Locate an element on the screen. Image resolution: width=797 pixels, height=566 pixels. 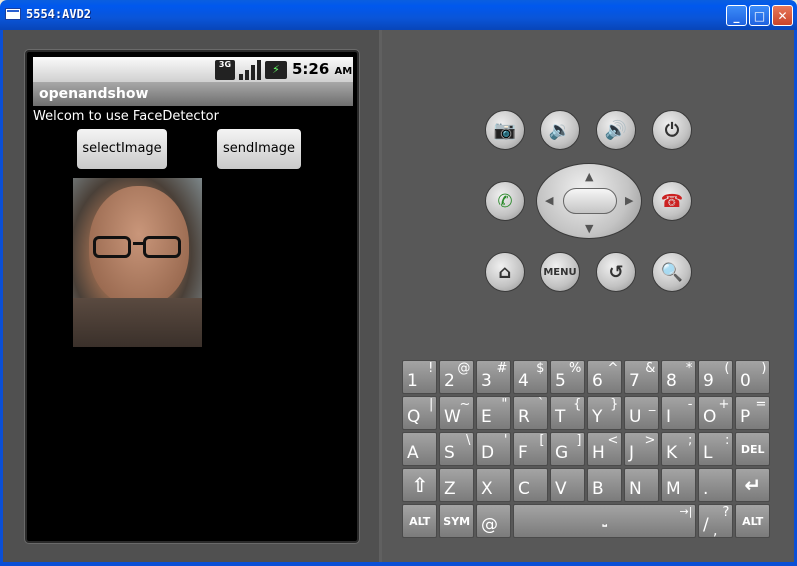
key-row4-3: C is located at coordinates (531, 485).